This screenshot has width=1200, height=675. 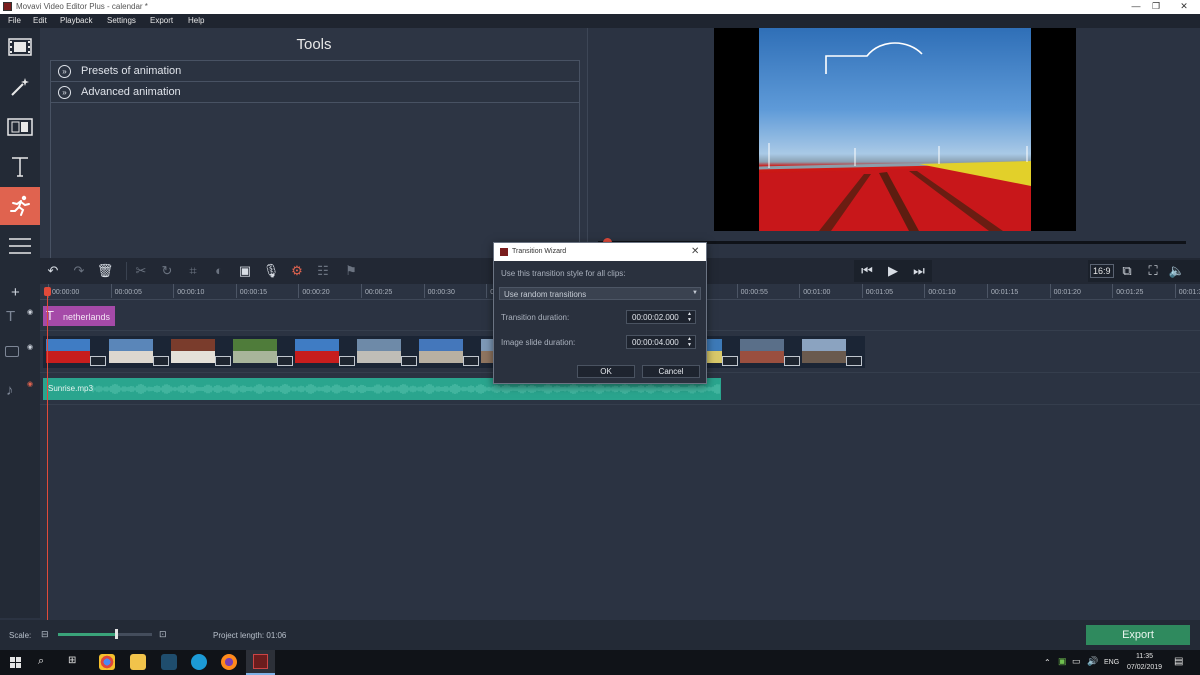 What do you see at coordinates (116, 634) in the screenshot?
I see `scale-slider-handle` at bounding box center [116, 634].